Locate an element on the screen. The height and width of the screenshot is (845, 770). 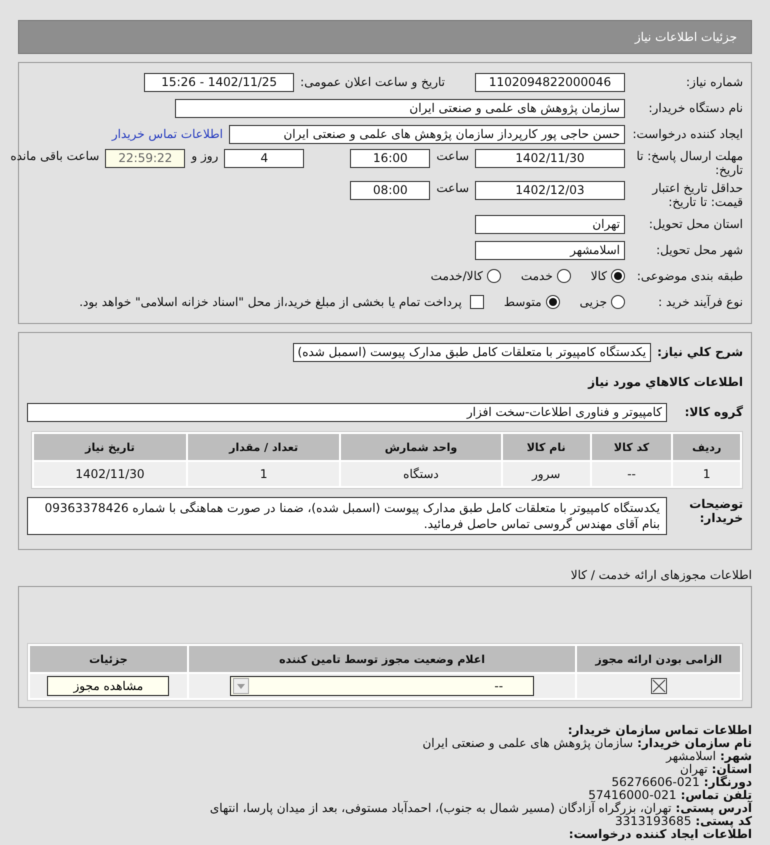
text-field: تهران is located at coordinates (550, 224).